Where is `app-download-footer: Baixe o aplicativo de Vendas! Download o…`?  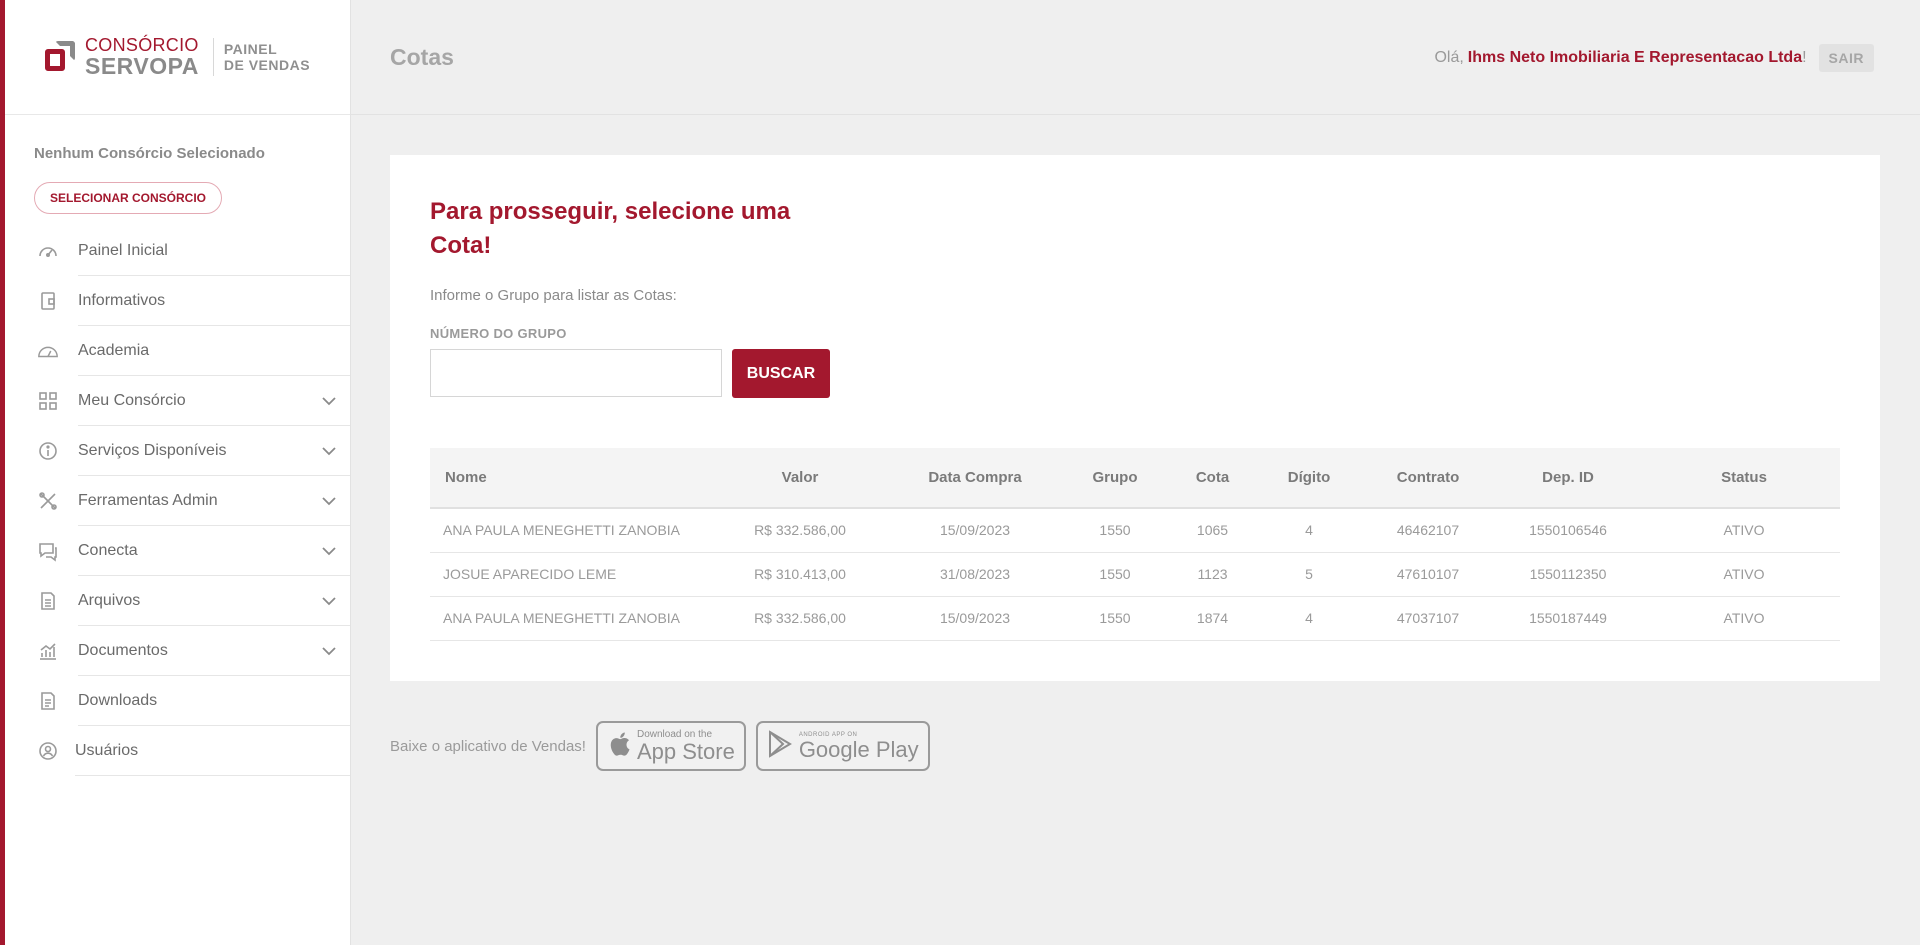 app-download-footer: Baixe o aplicativo de Vendas! Download o… is located at coordinates (665, 746).